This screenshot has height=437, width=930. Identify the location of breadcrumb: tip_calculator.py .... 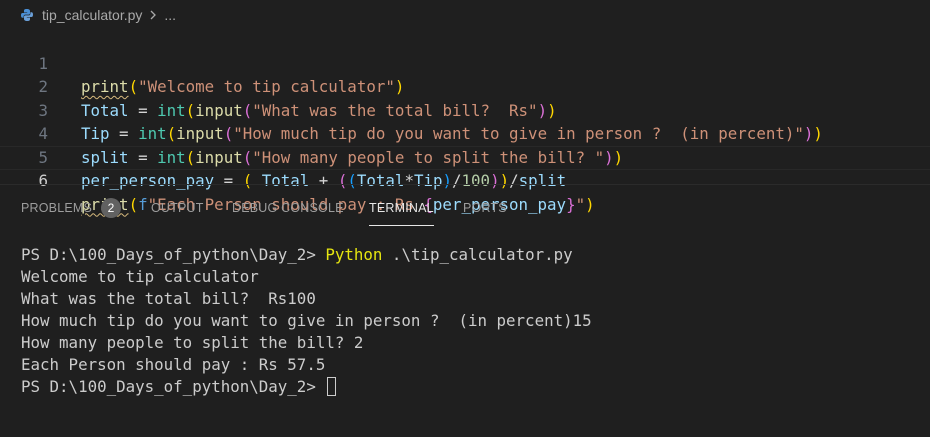
(465, 15).